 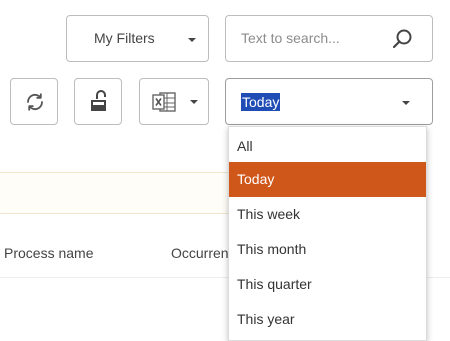 I want to click on period-selected-value: Today, so click(x=261, y=102).